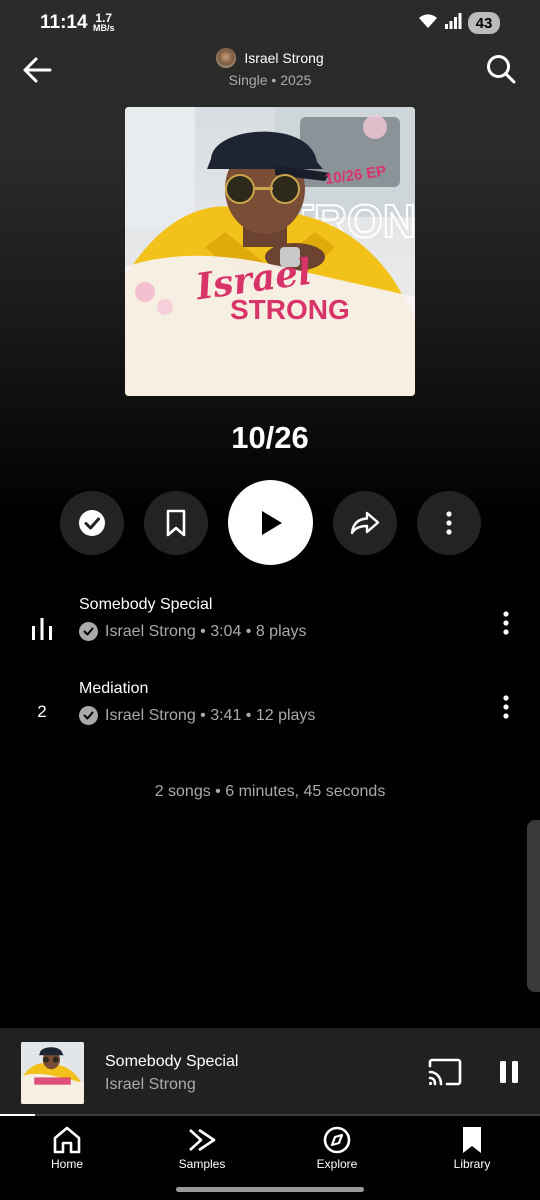 The width and height of the screenshot is (540, 1200). Describe the element at coordinates (284, 58) in the screenshot. I see `artist-name: Israel Strong` at that location.